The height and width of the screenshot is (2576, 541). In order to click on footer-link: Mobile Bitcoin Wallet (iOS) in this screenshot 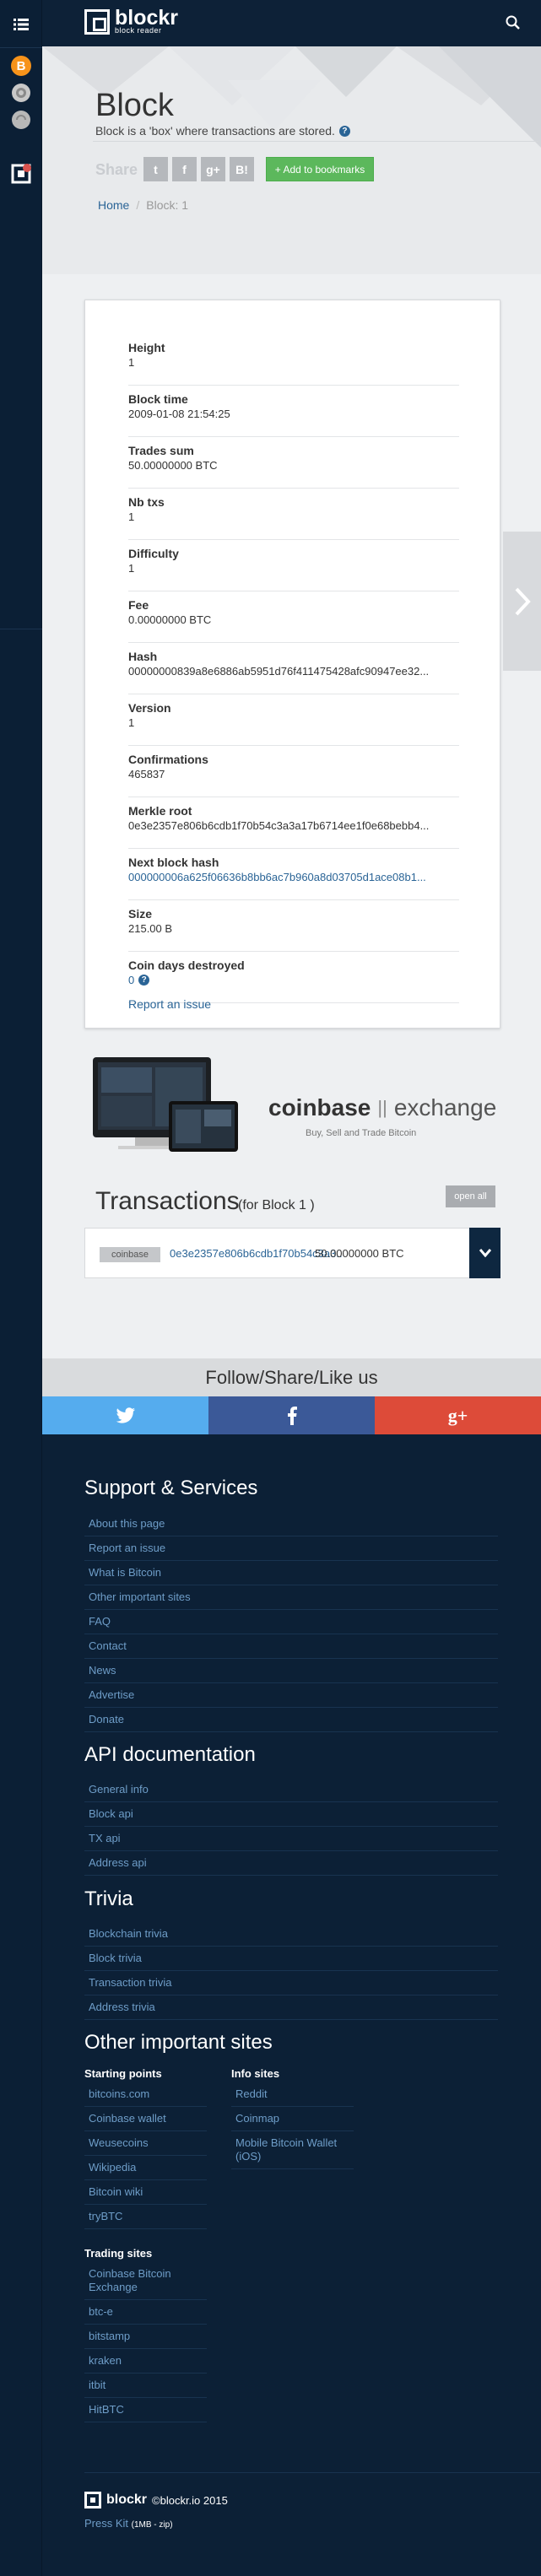, I will do `click(292, 2150)`.